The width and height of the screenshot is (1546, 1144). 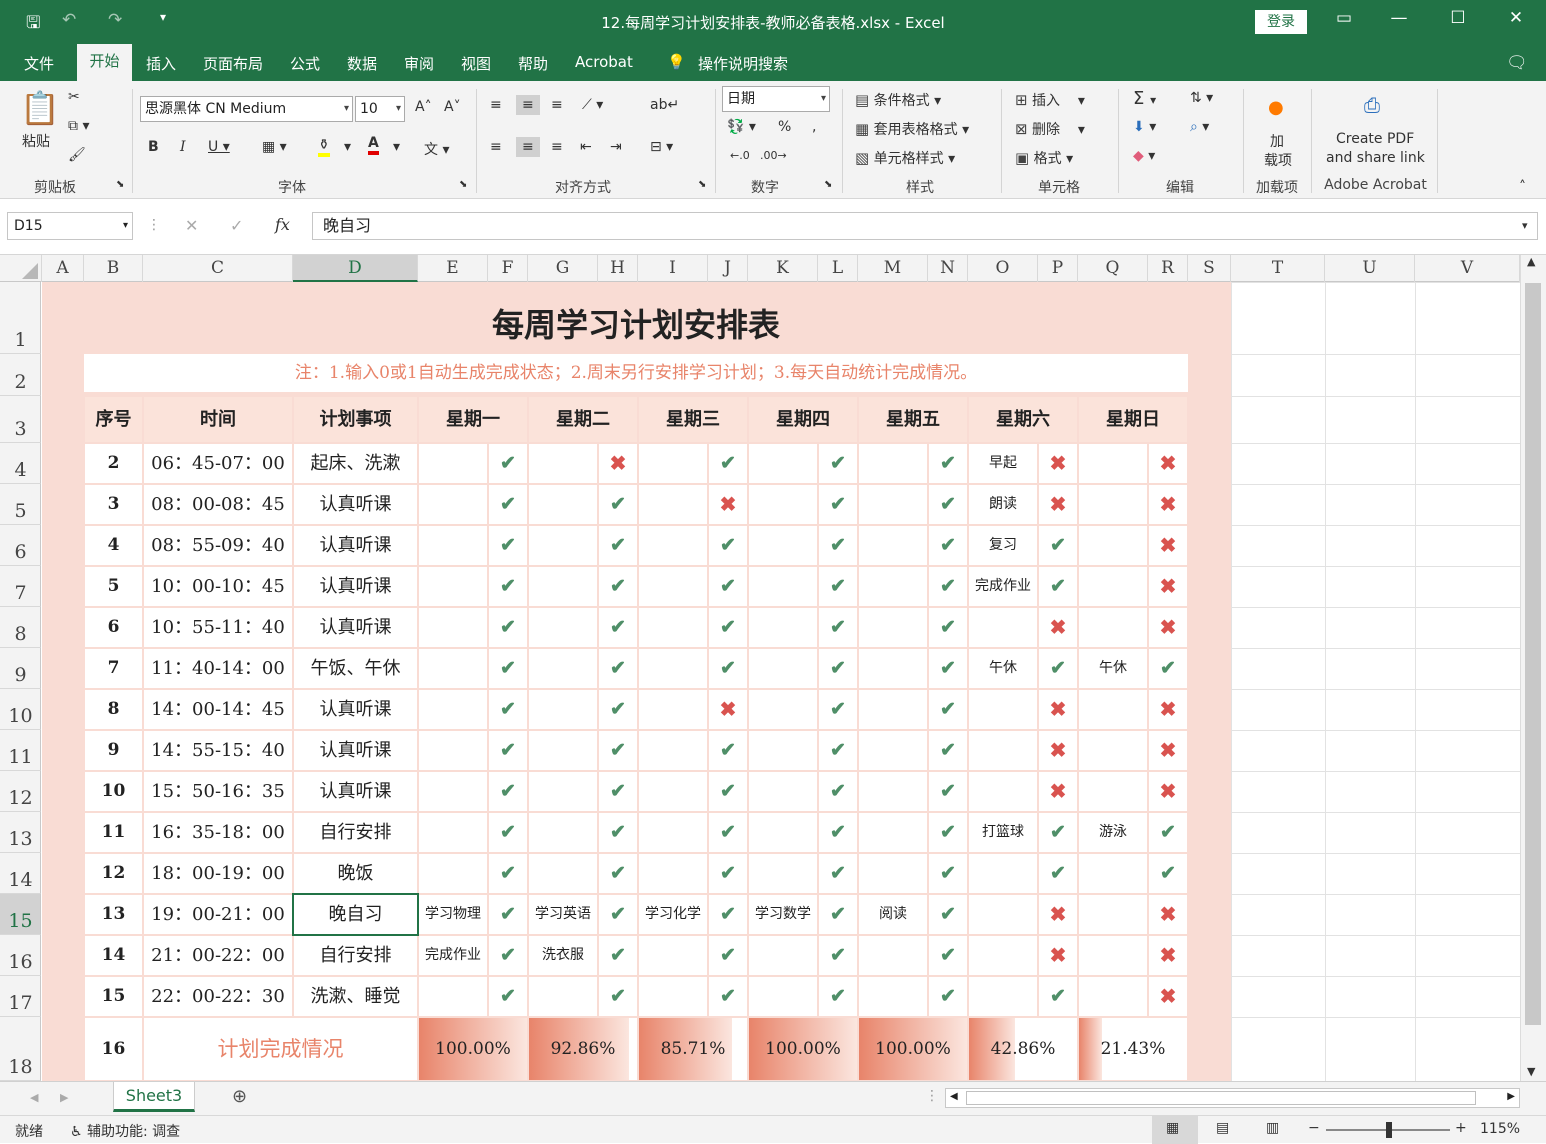 I want to click on align-left-icon: ≡, so click(x=496, y=147).